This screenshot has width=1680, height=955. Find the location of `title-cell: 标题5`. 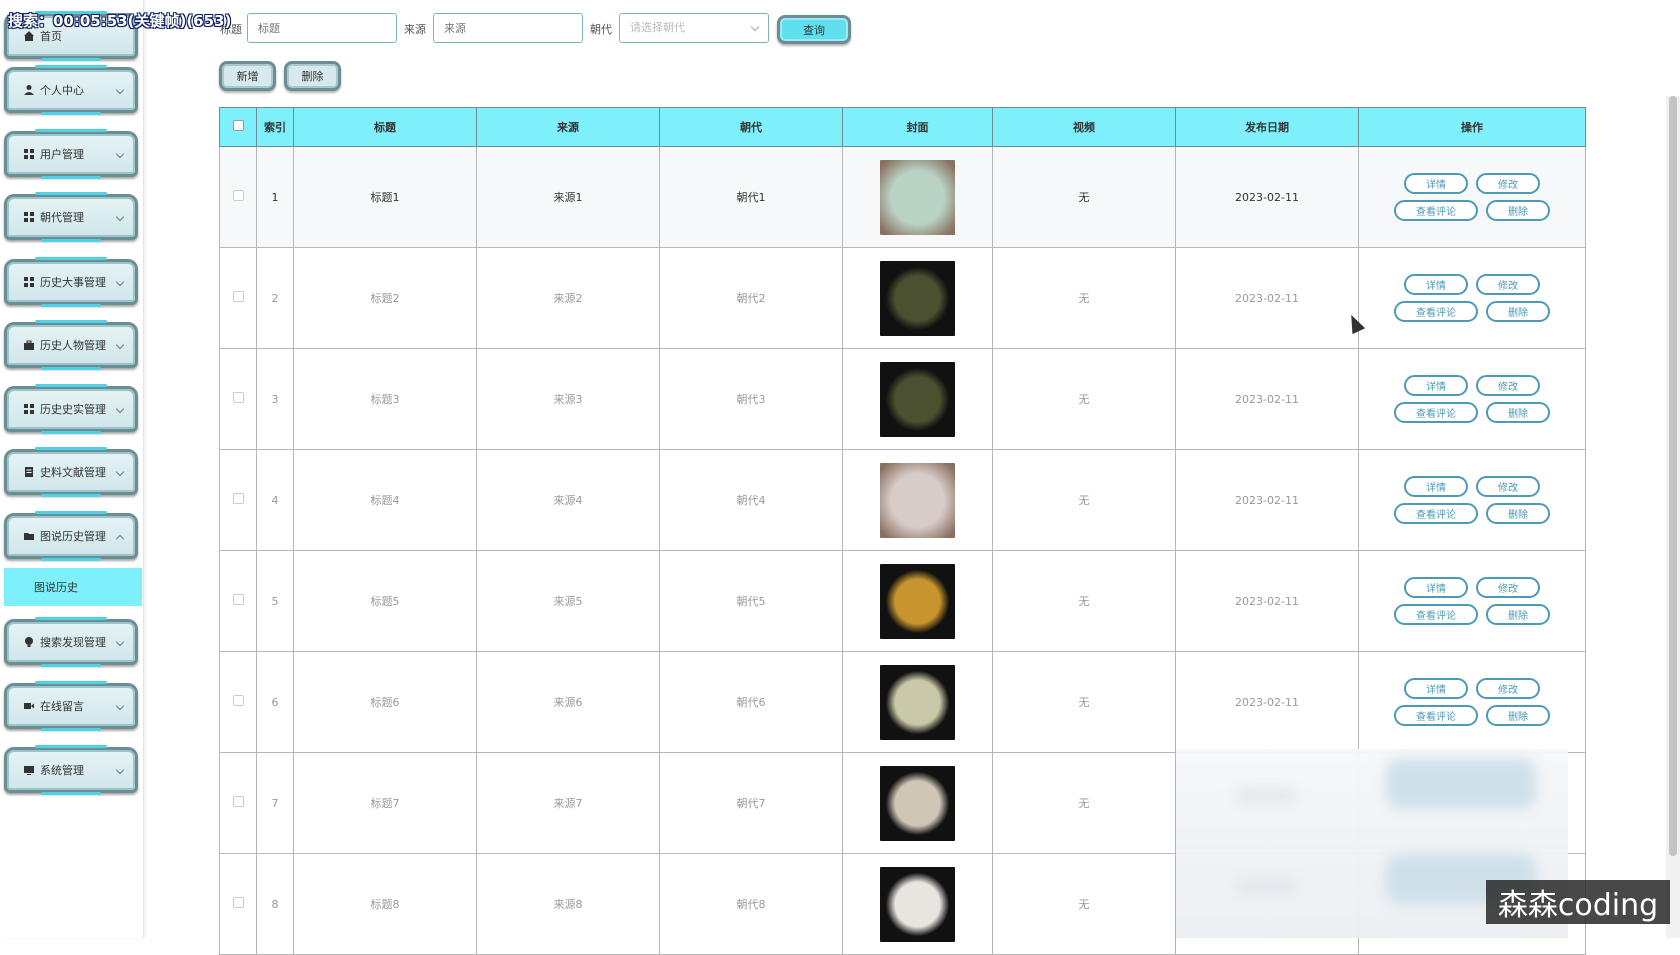

title-cell: 标题5 is located at coordinates (385, 601).